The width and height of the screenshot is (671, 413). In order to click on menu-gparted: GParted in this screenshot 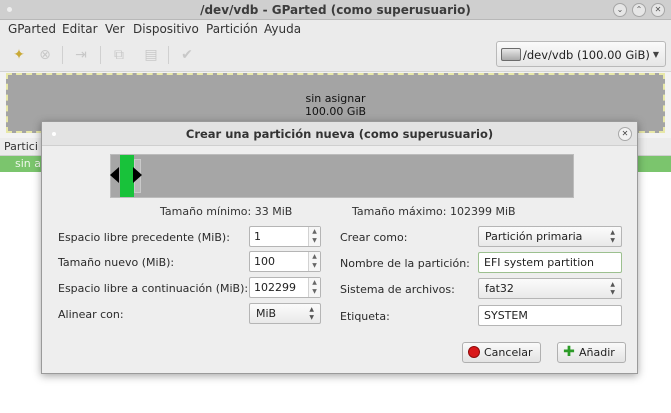, I will do `click(32, 29)`.